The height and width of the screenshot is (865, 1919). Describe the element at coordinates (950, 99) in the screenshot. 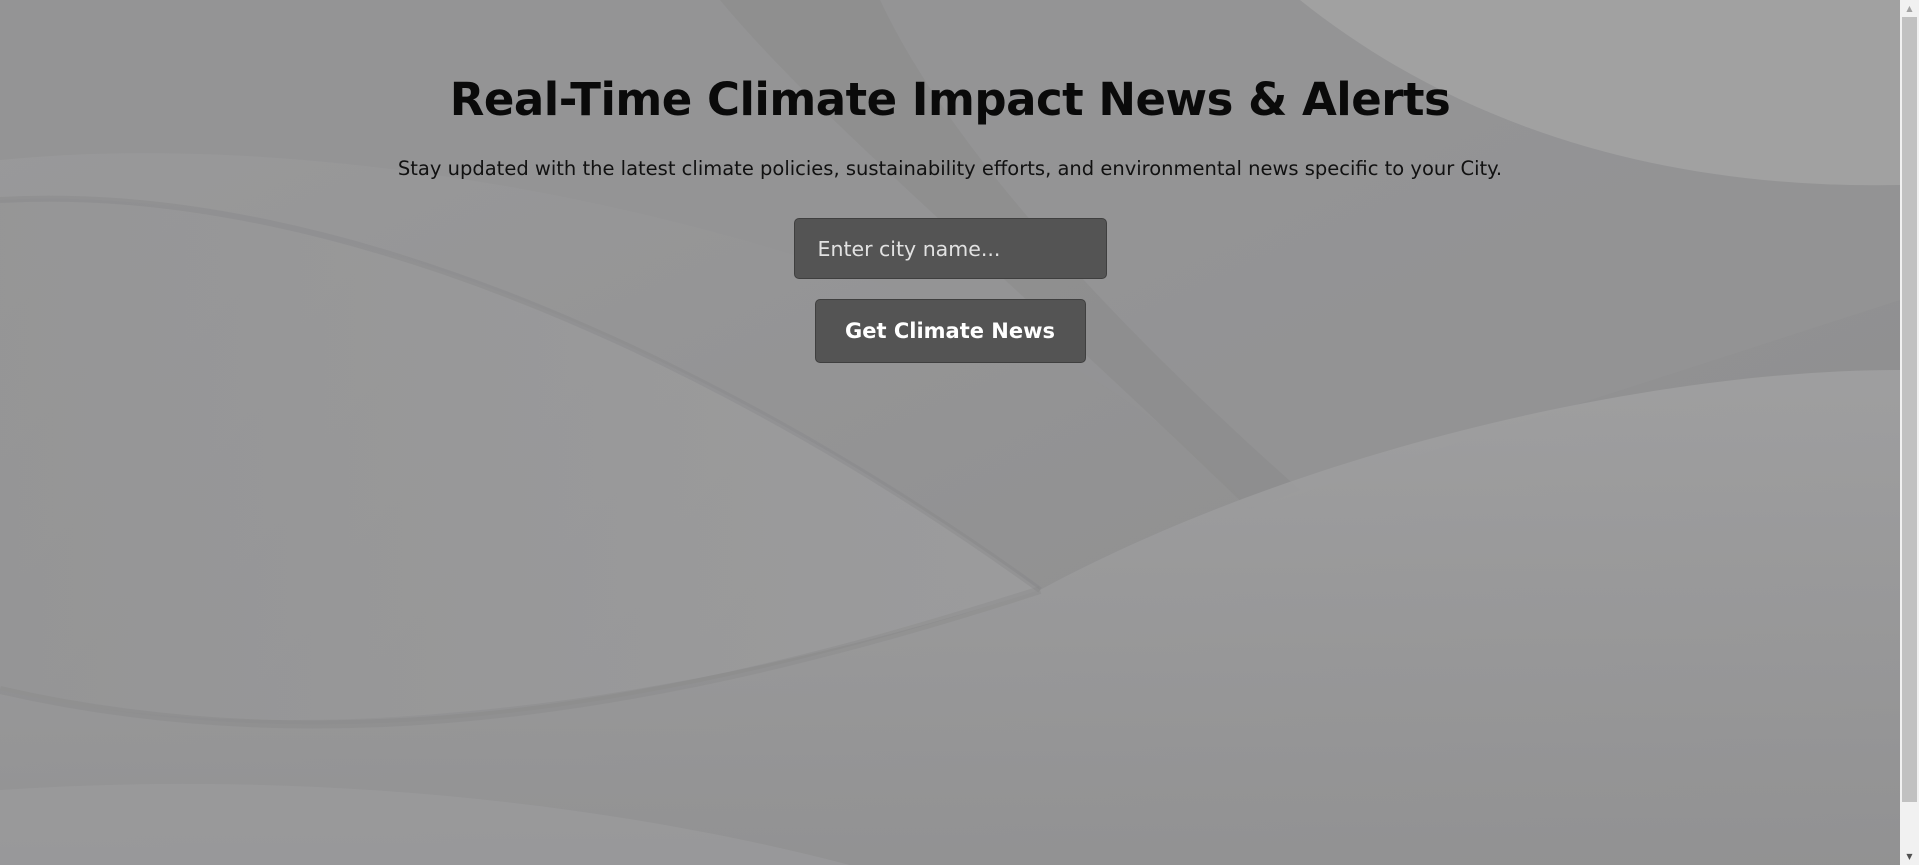

I see `page-title: Real-Time Climate Impact News & Alerts` at that location.